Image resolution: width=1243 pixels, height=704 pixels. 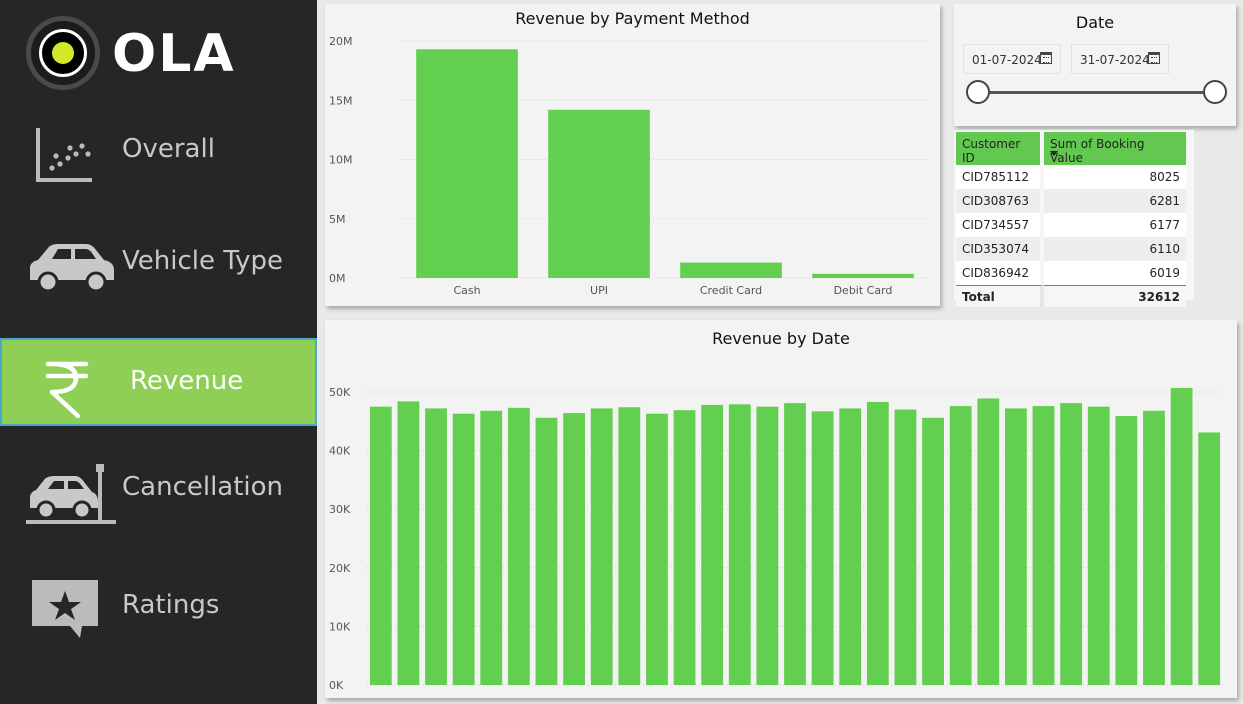 I want to click on booking-value-cell: 6281, so click(x=1115, y=201).